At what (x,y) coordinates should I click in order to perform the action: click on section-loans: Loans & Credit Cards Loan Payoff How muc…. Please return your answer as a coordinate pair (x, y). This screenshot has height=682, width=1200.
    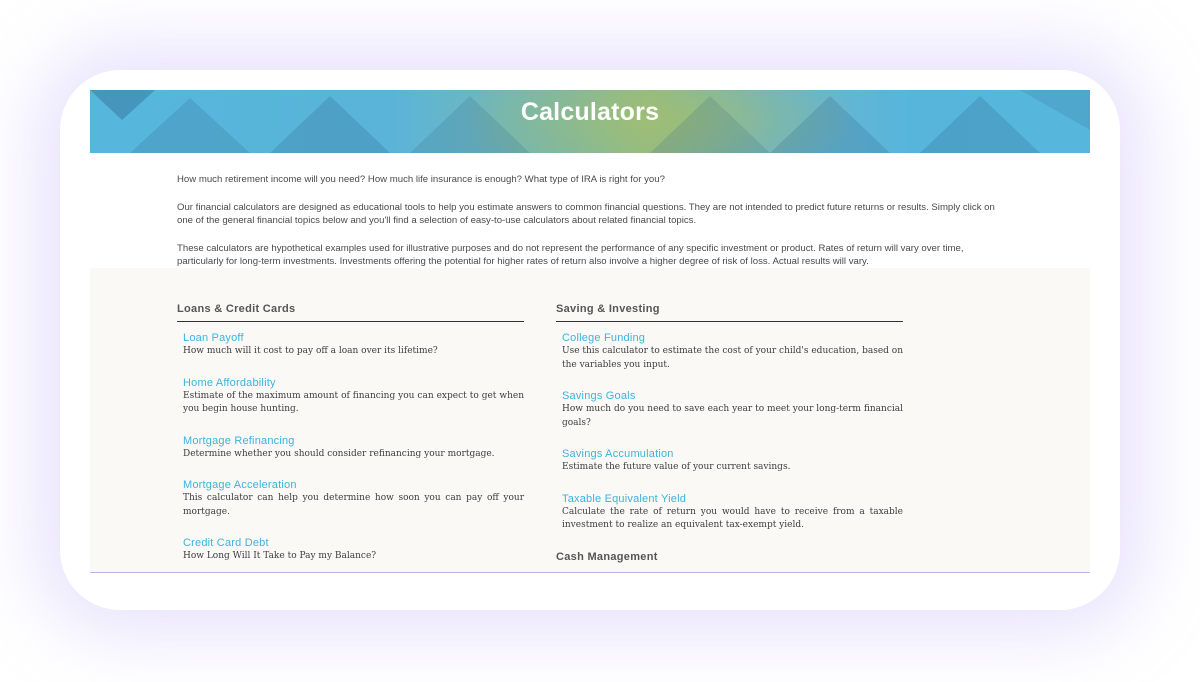
    Looking at the image, I should click on (350, 437).